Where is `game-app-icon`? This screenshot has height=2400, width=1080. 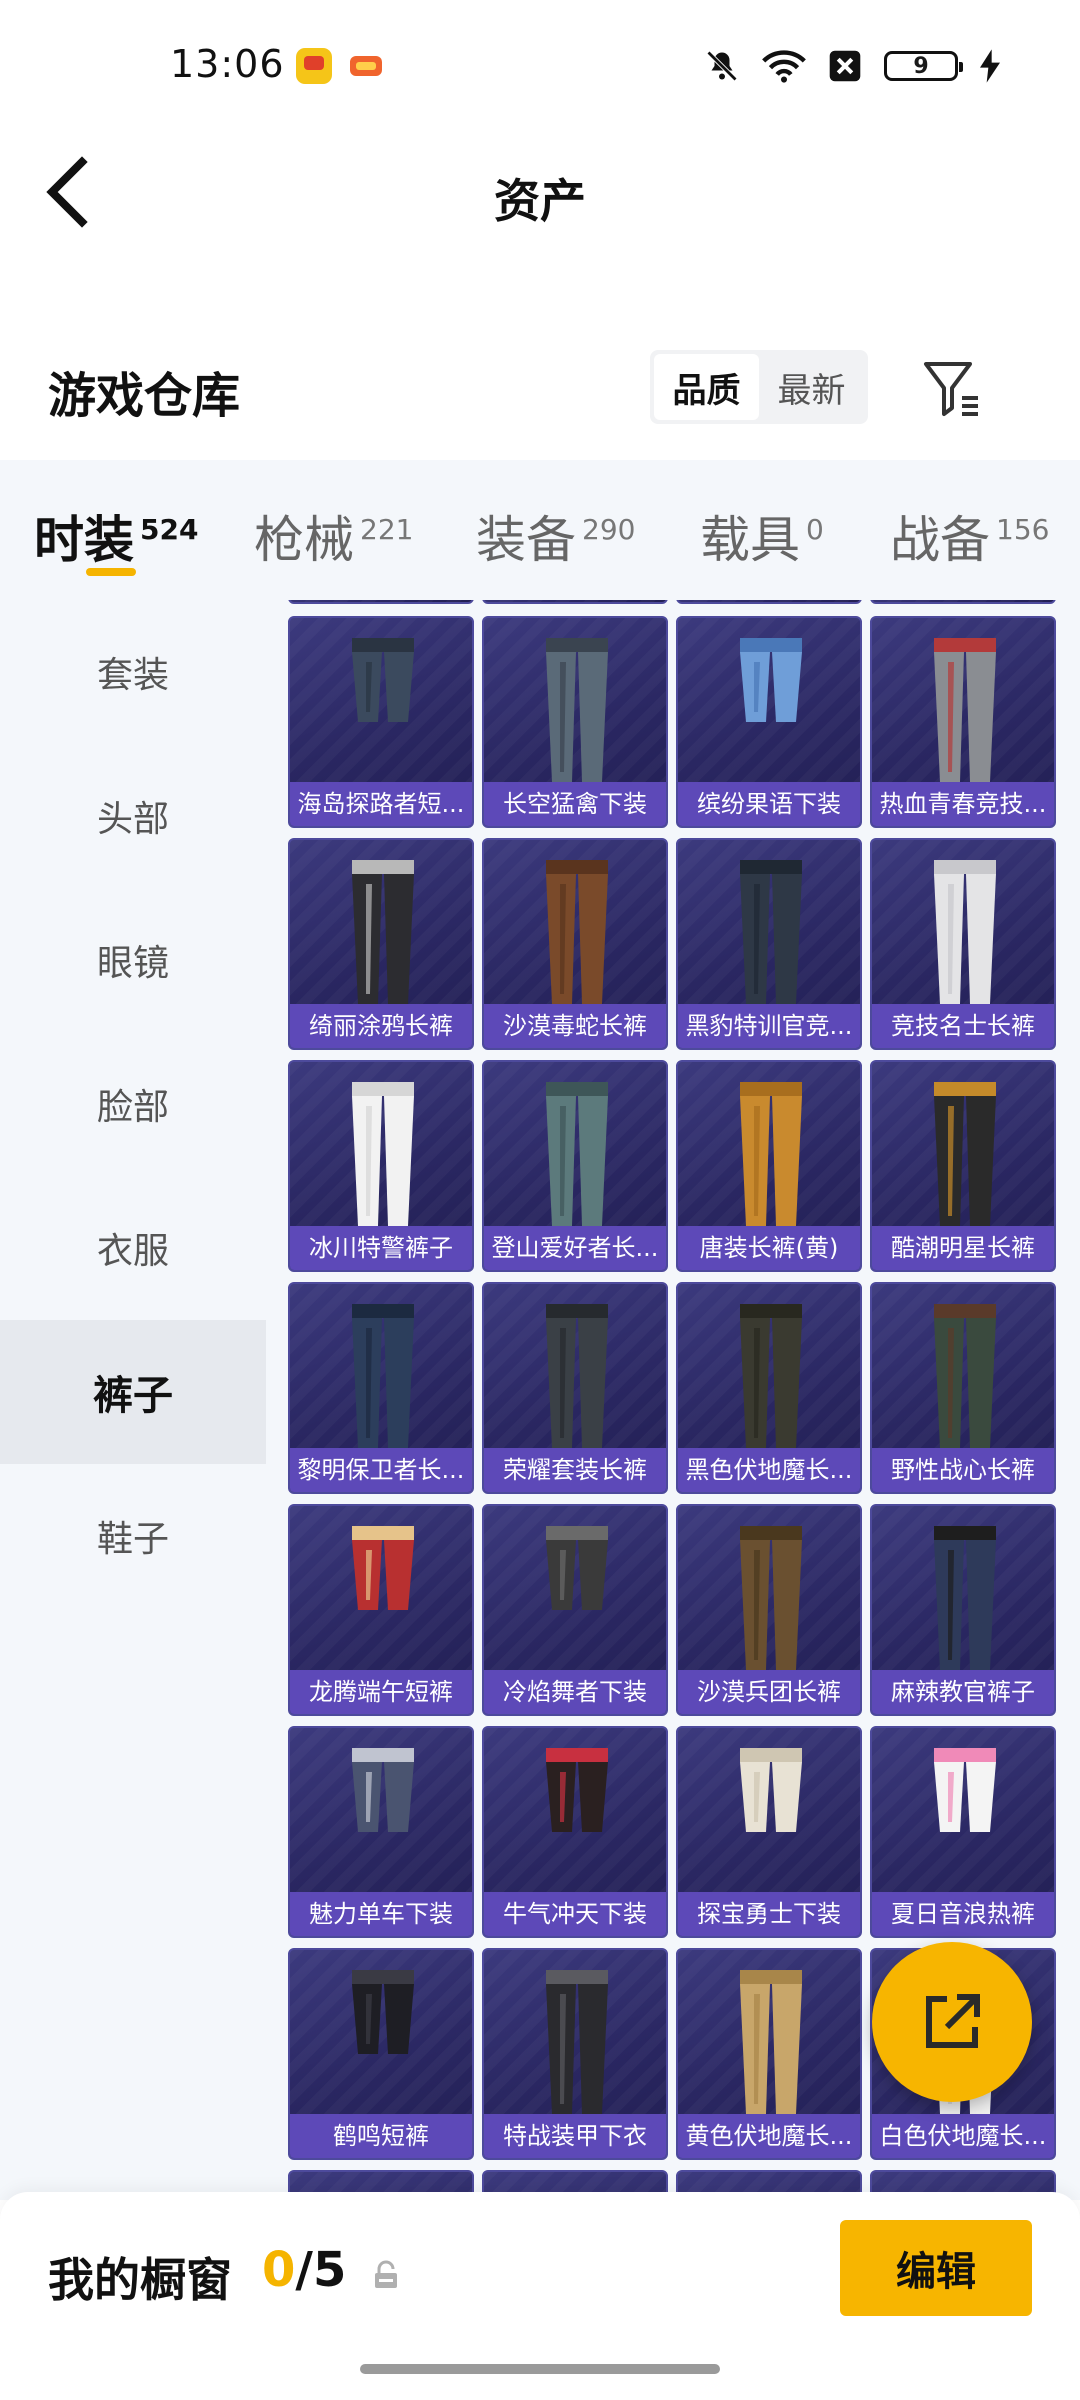
game-app-icon is located at coordinates (366, 66).